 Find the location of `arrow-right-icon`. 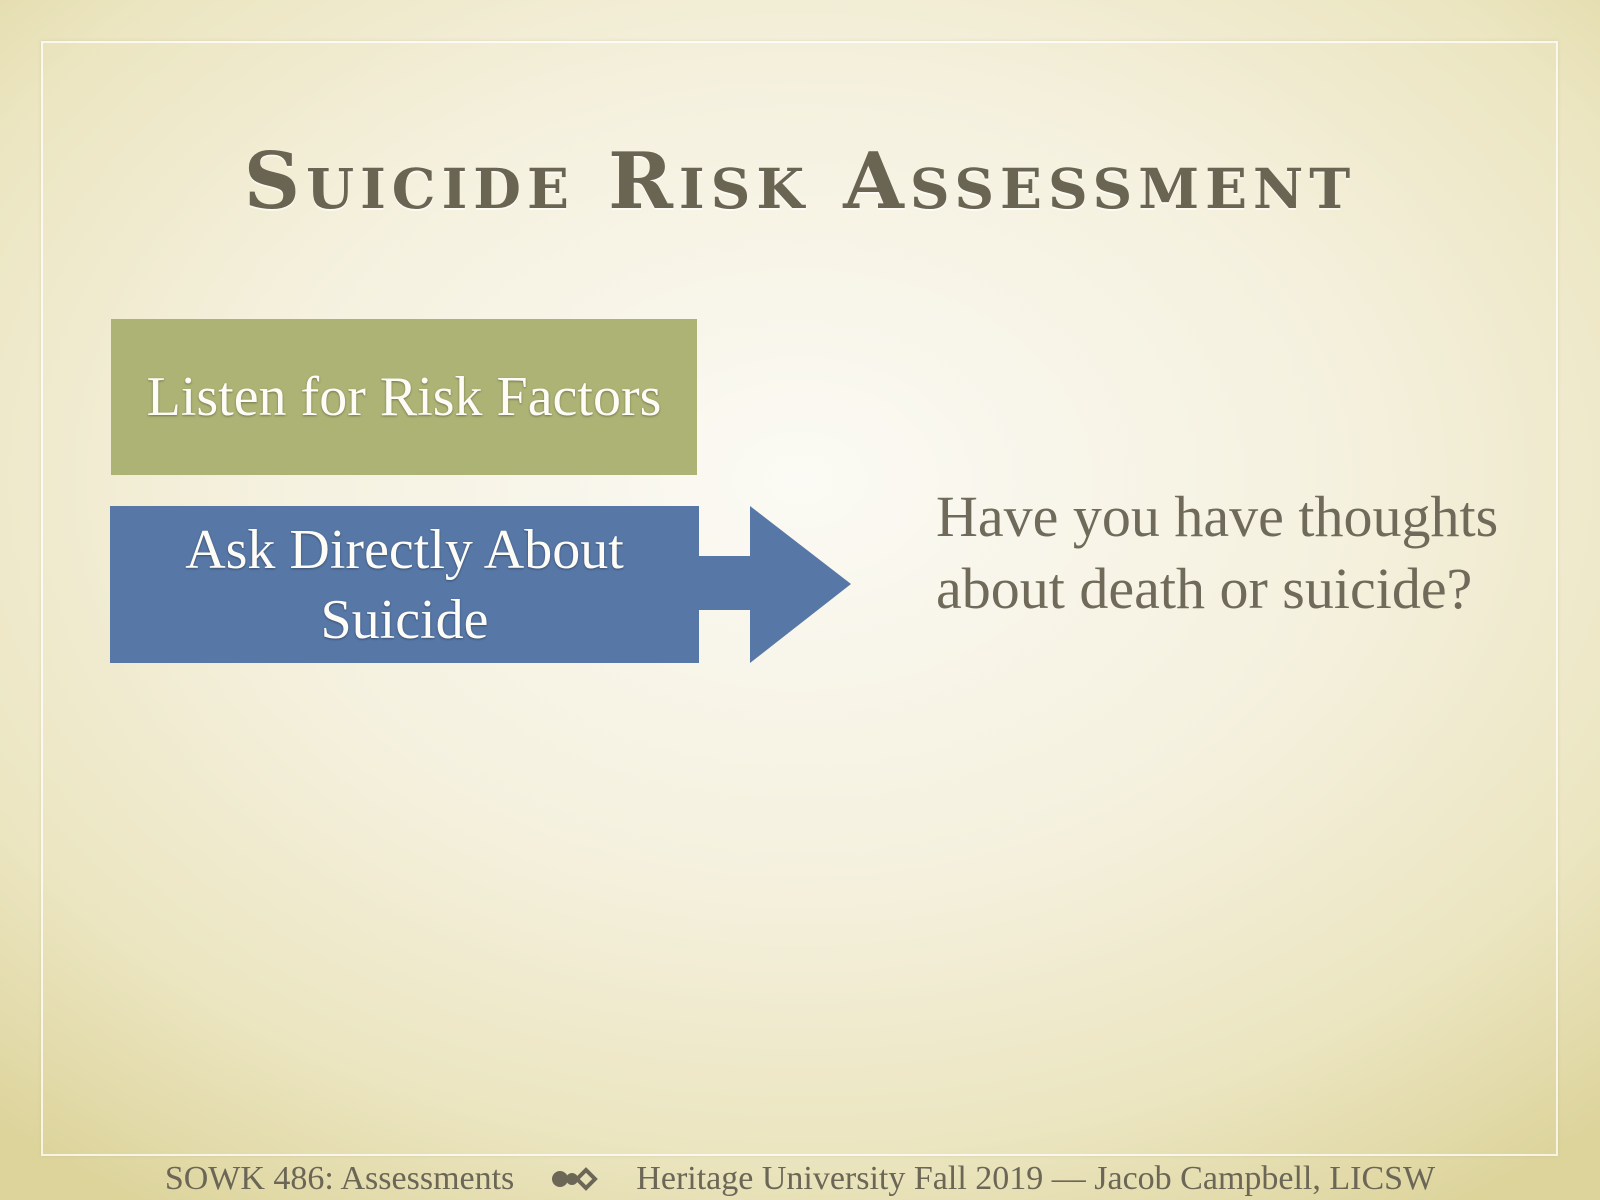

arrow-right-icon is located at coordinates (774, 584).